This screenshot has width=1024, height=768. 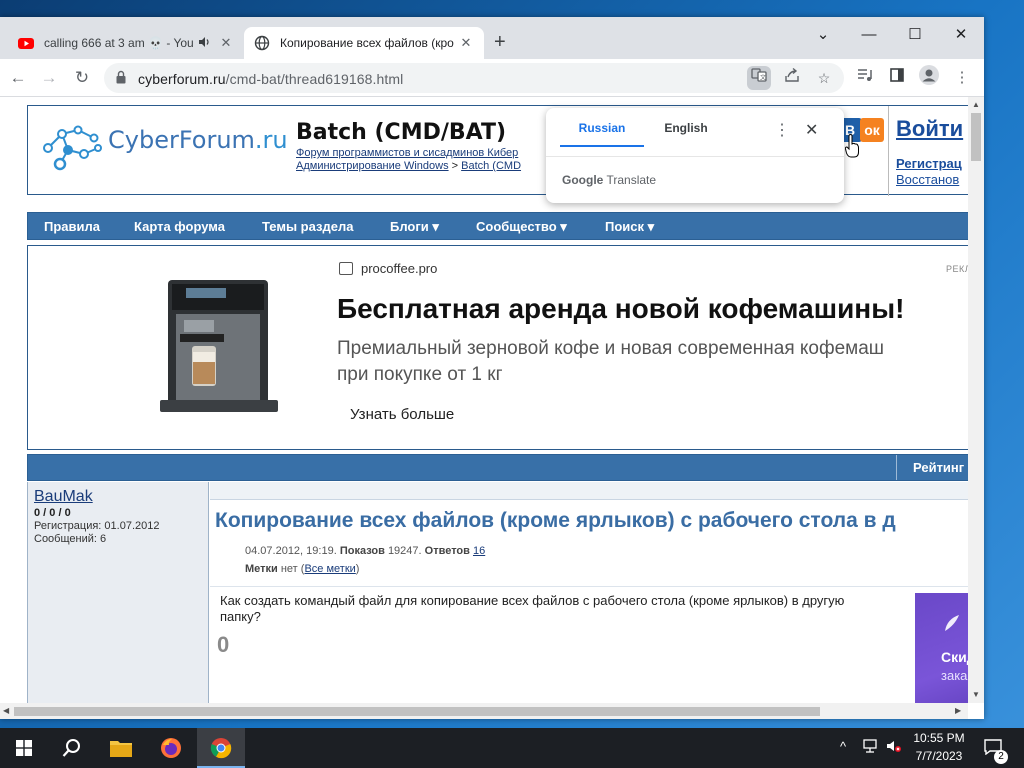 What do you see at coordinates (372, 166) in the screenshot?
I see `breadcrumb-windows-link: Администрирование Windows` at bounding box center [372, 166].